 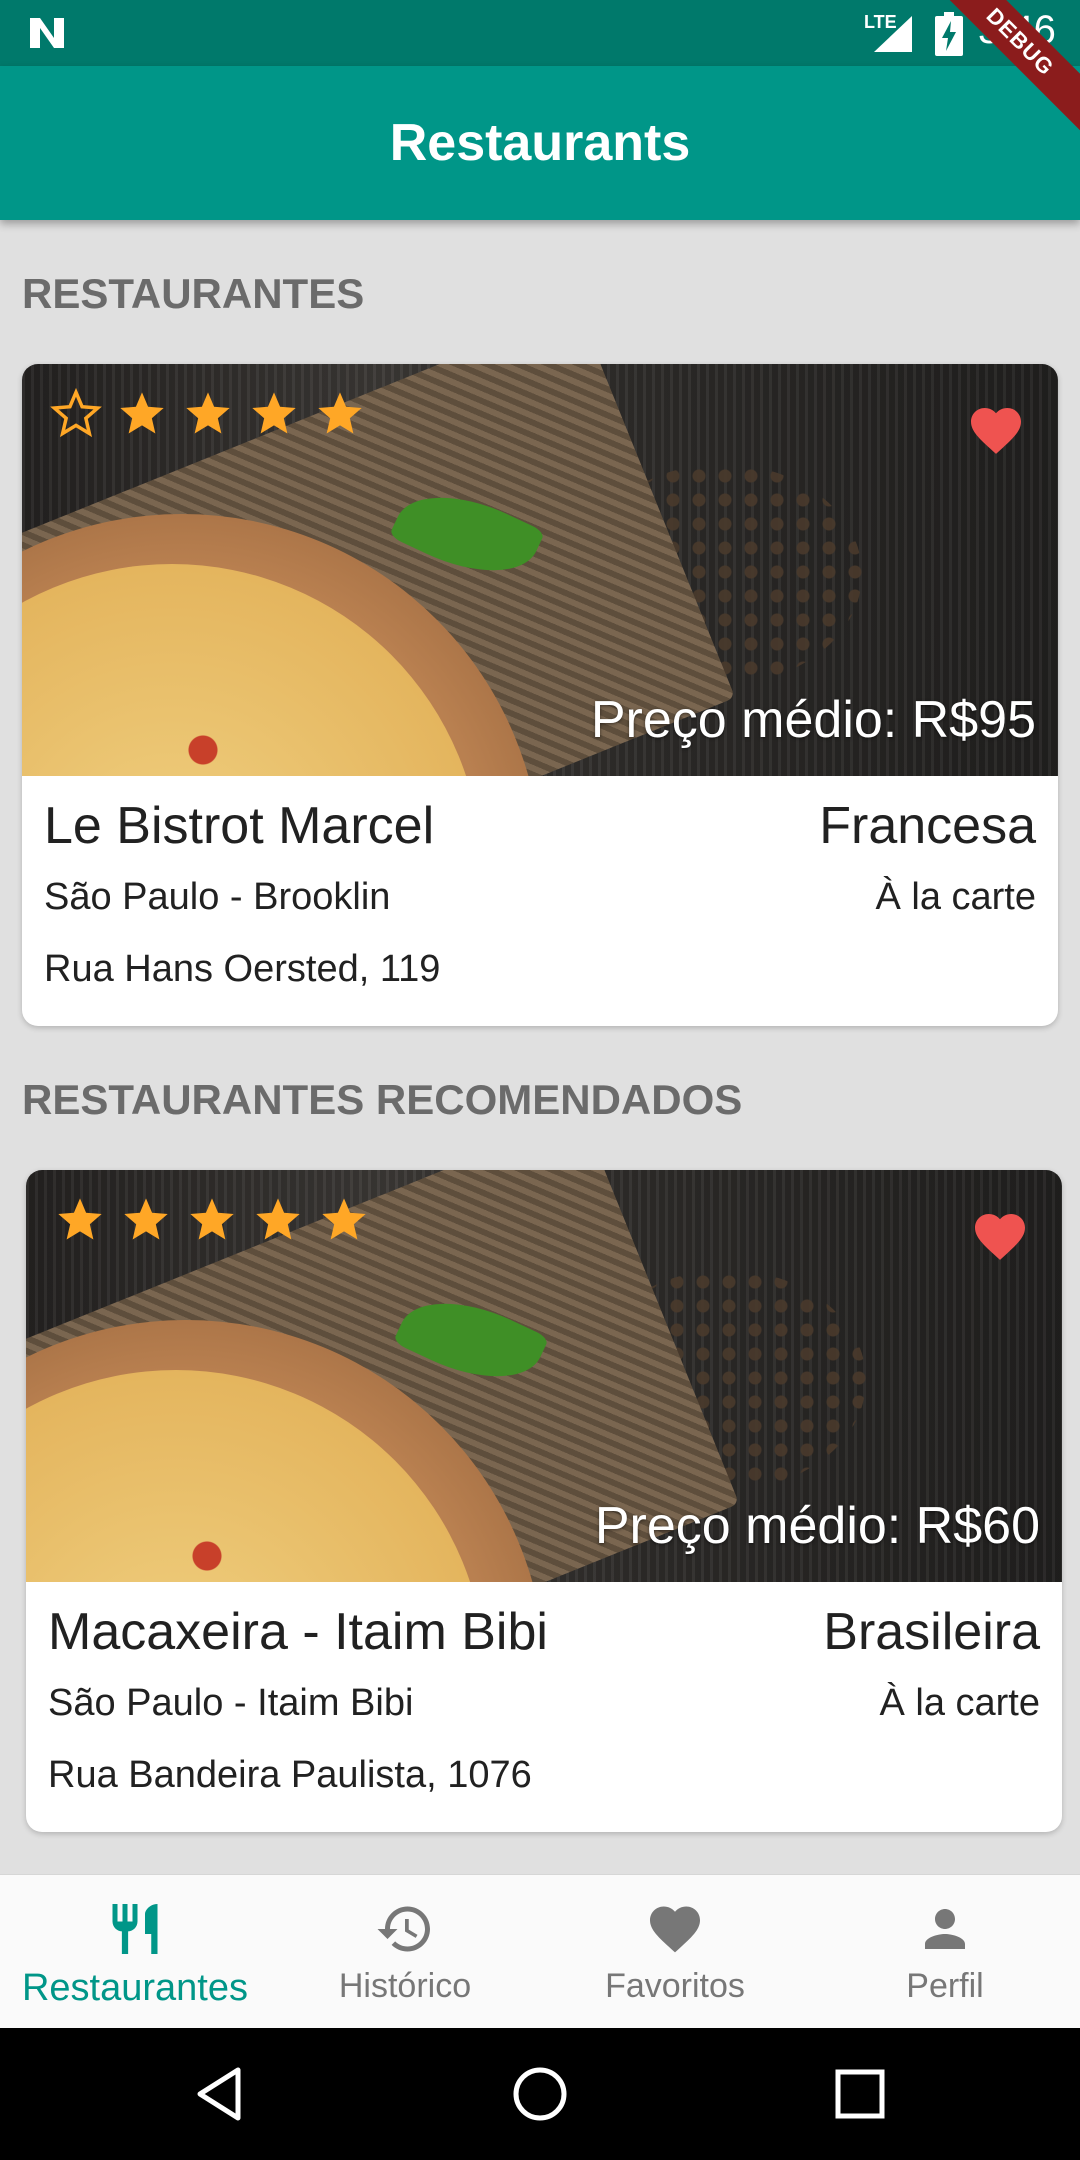 I want to click on average-price: Preço médio: R$60, so click(x=817, y=1526).